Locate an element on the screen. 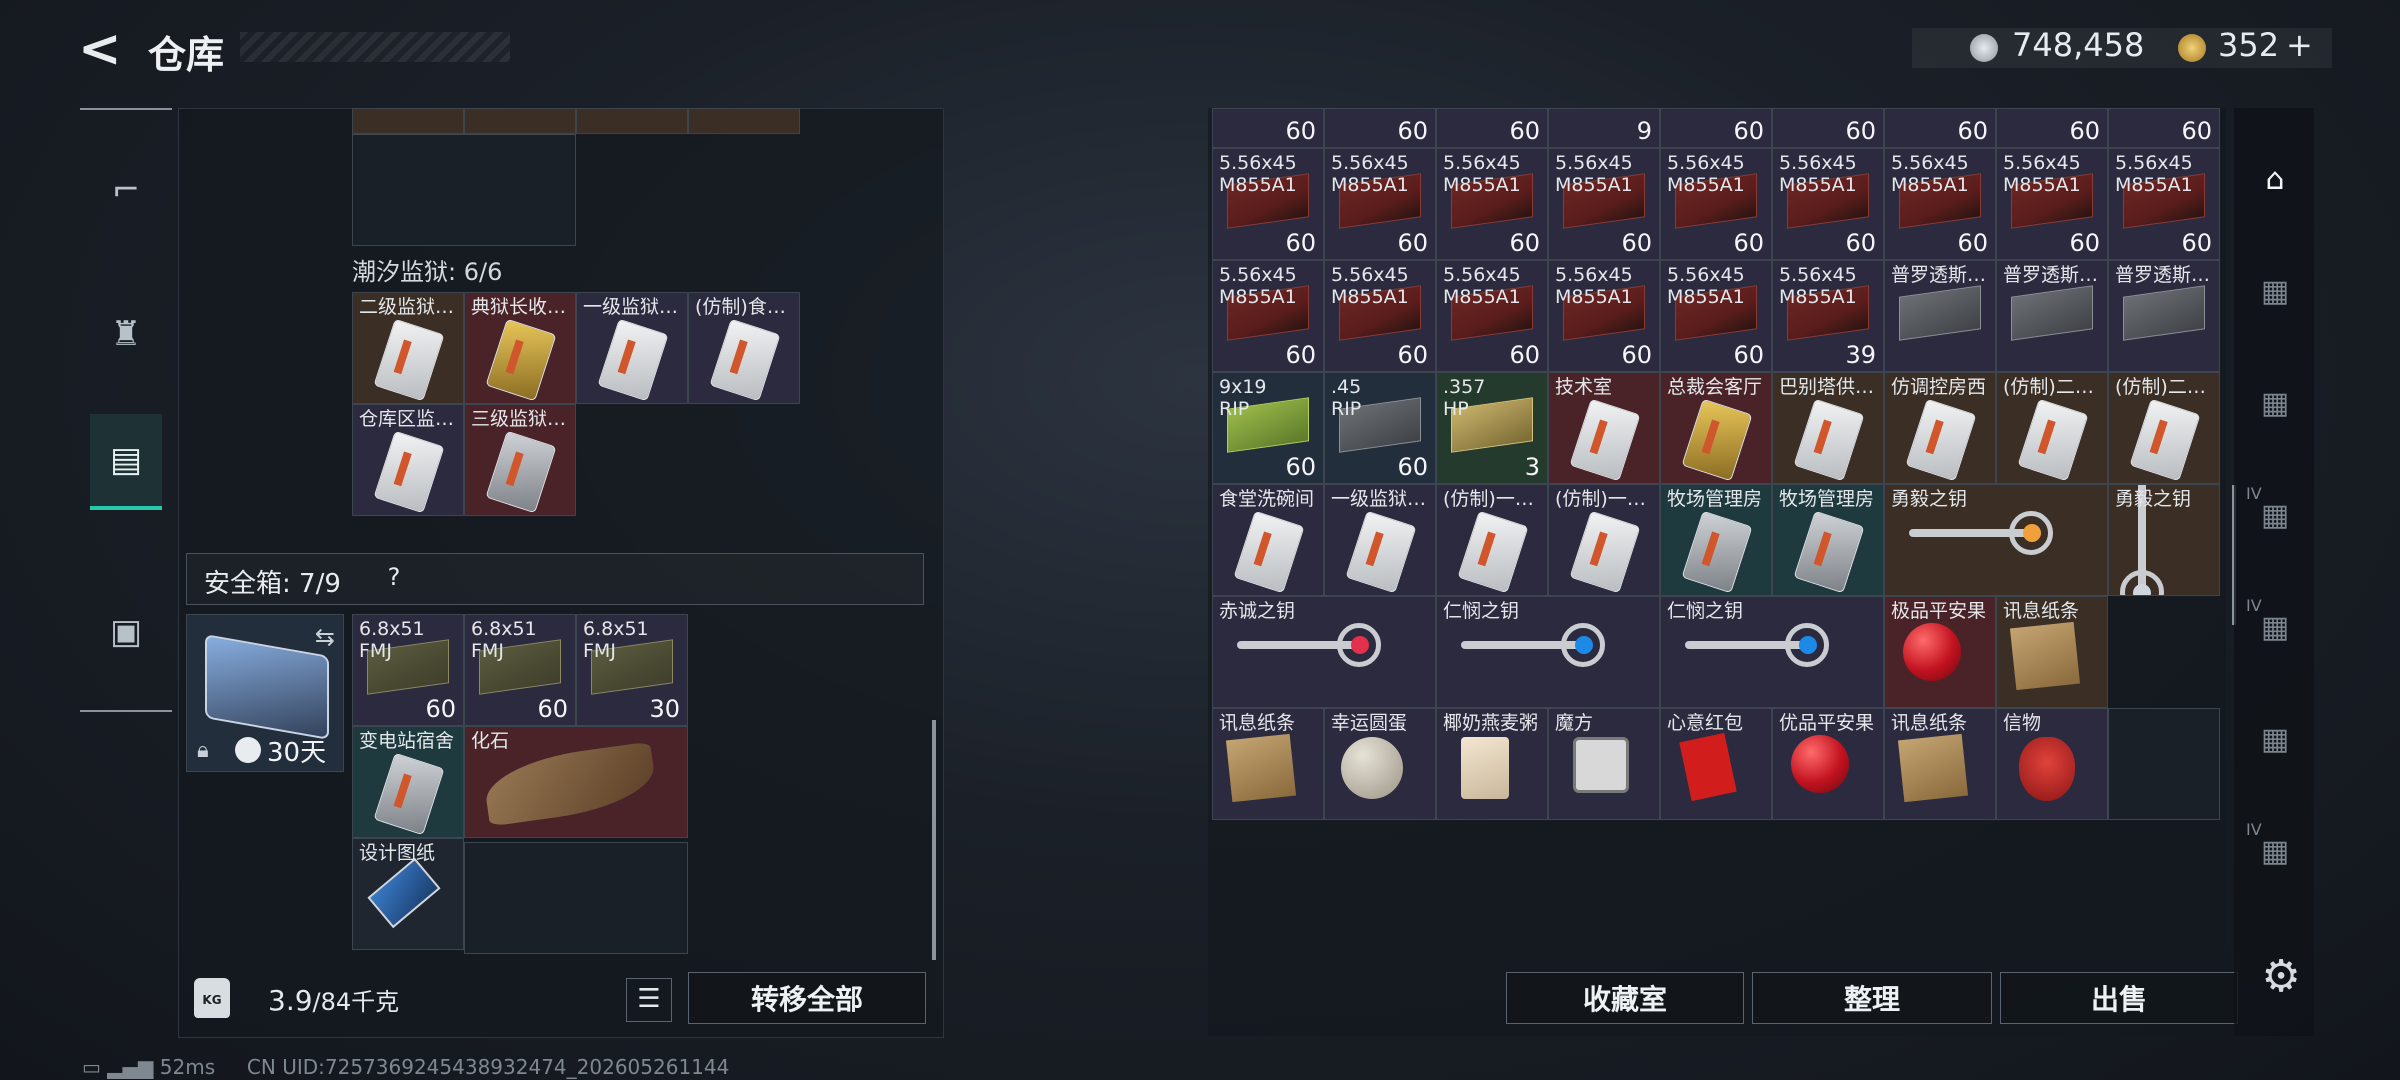  collection-room-button: 收藏室 is located at coordinates (1625, 998).